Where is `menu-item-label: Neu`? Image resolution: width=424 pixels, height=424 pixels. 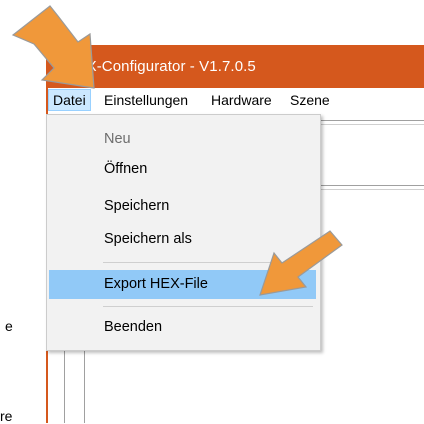
menu-item-label: Neu is located at coordinates (117, 139).